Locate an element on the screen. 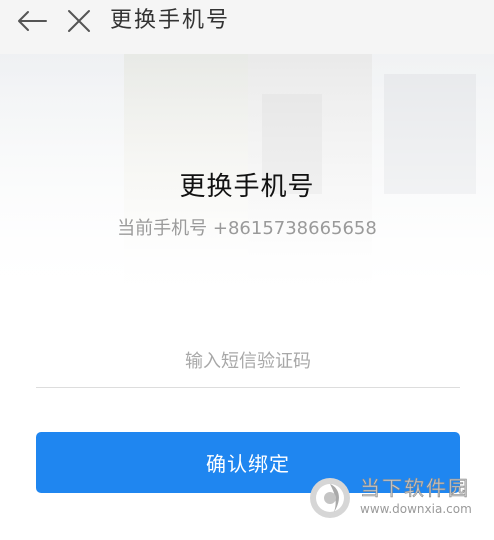  current-phone-label: 当前手机号 +8615738665658 is located at coordinates (247, 228).